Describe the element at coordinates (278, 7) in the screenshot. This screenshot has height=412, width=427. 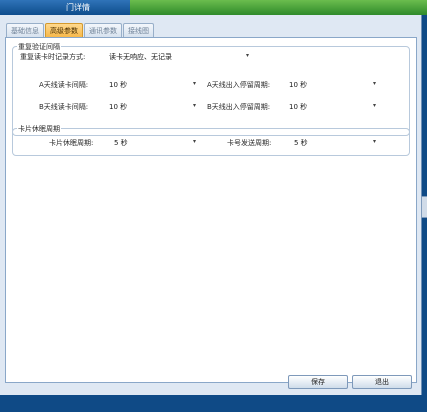
I see `titlebar-green-strip` at that location.